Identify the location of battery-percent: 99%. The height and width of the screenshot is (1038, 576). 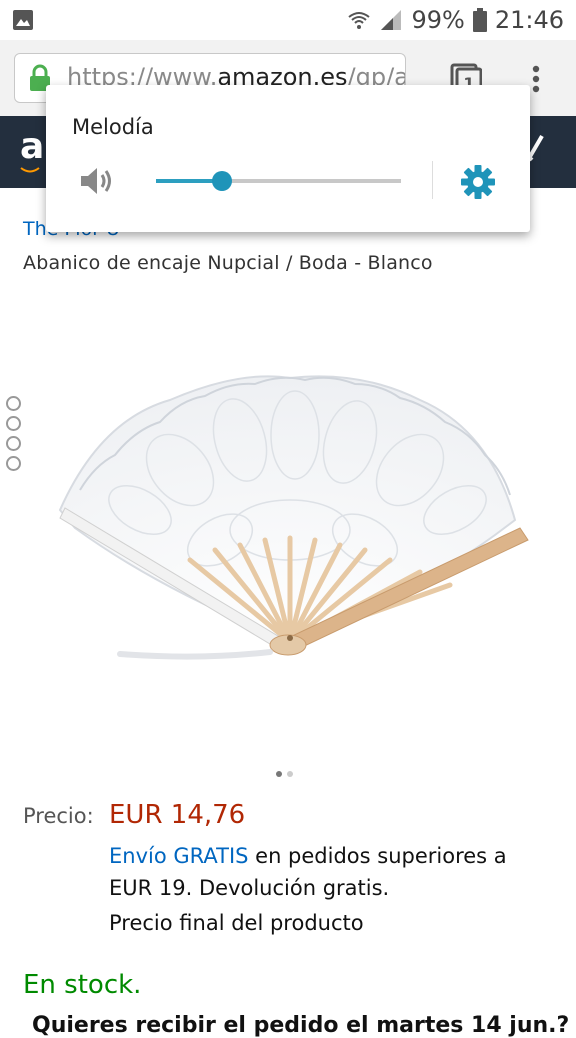
(438, 20).